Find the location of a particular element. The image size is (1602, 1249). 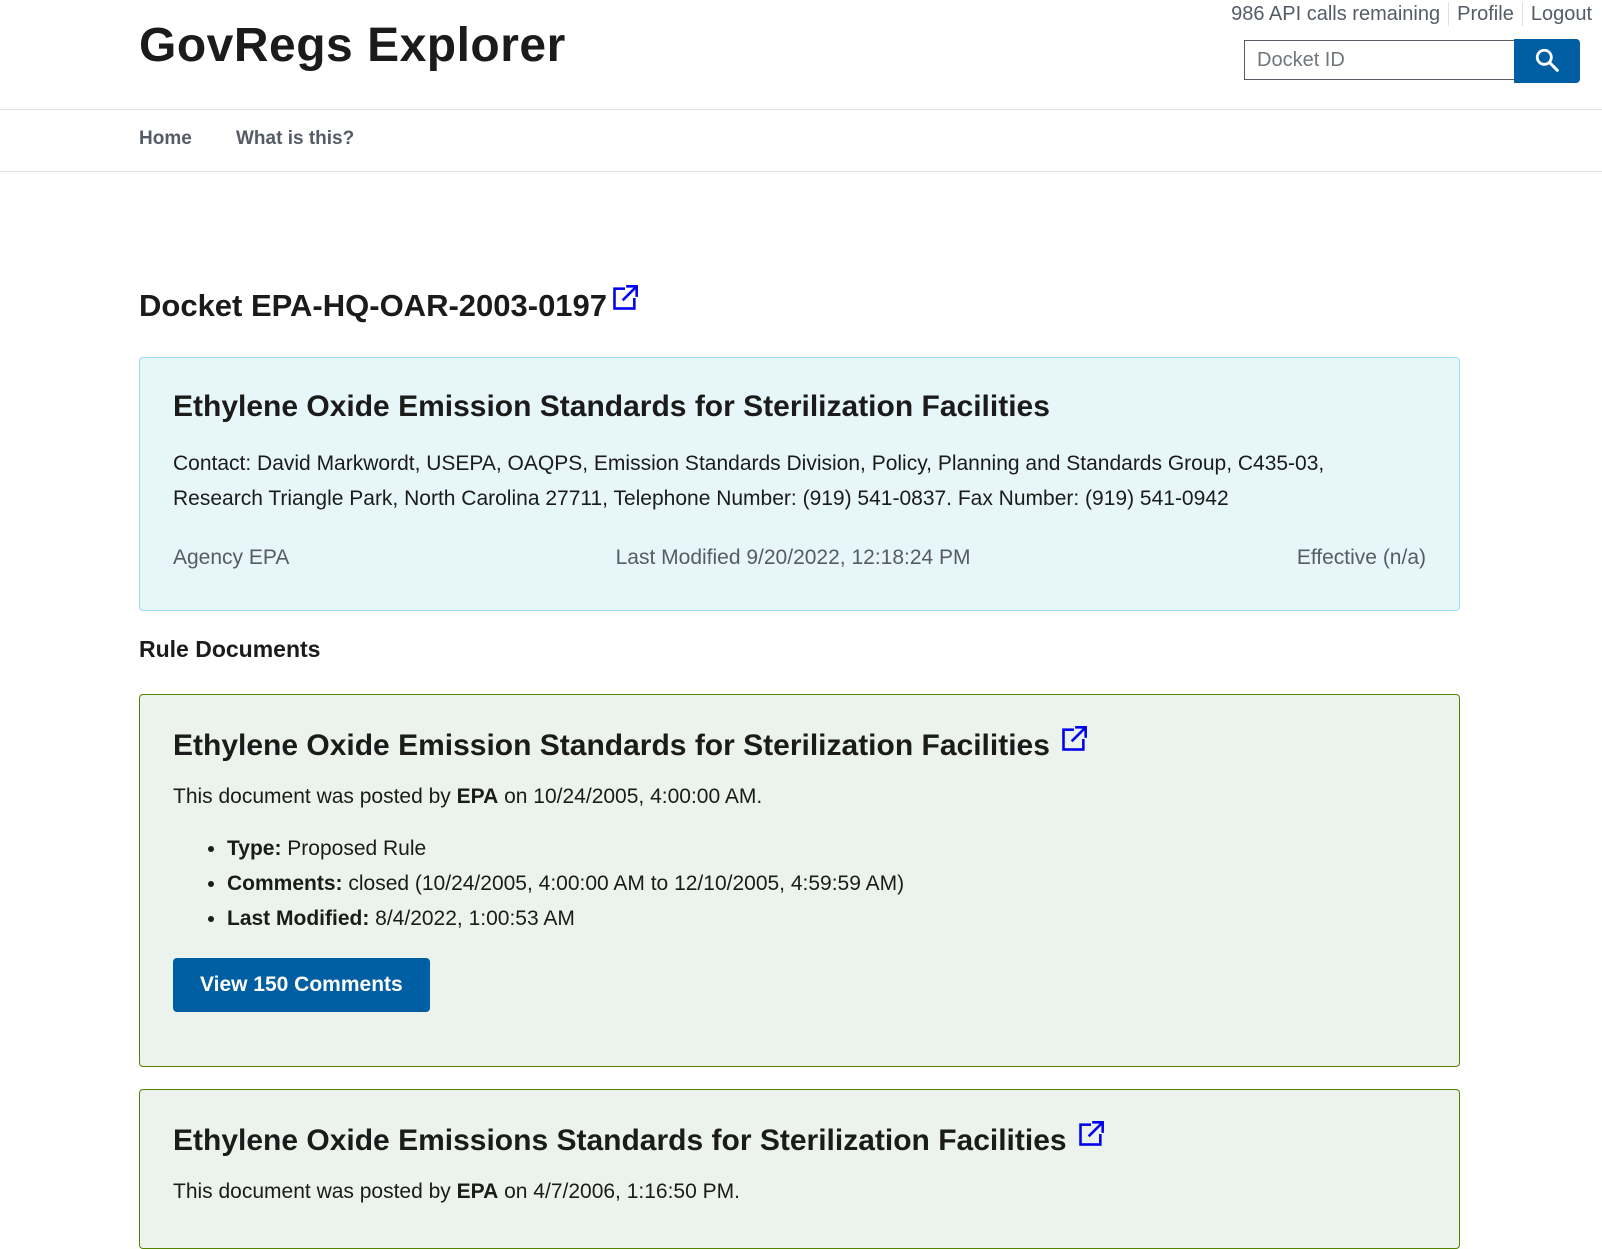

docket-heading: Docket EPA-HQ-OAR-2003-0197 is located at coordinates (389, 304).